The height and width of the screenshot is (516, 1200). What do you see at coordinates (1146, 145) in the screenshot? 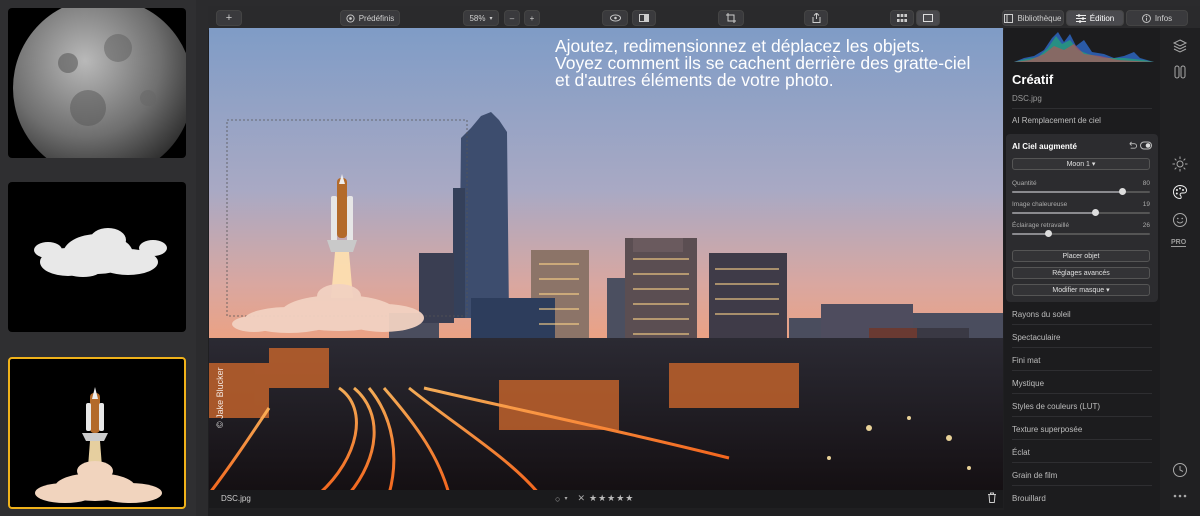
I see `toggle-icon` at bounding box center [1146, 145].